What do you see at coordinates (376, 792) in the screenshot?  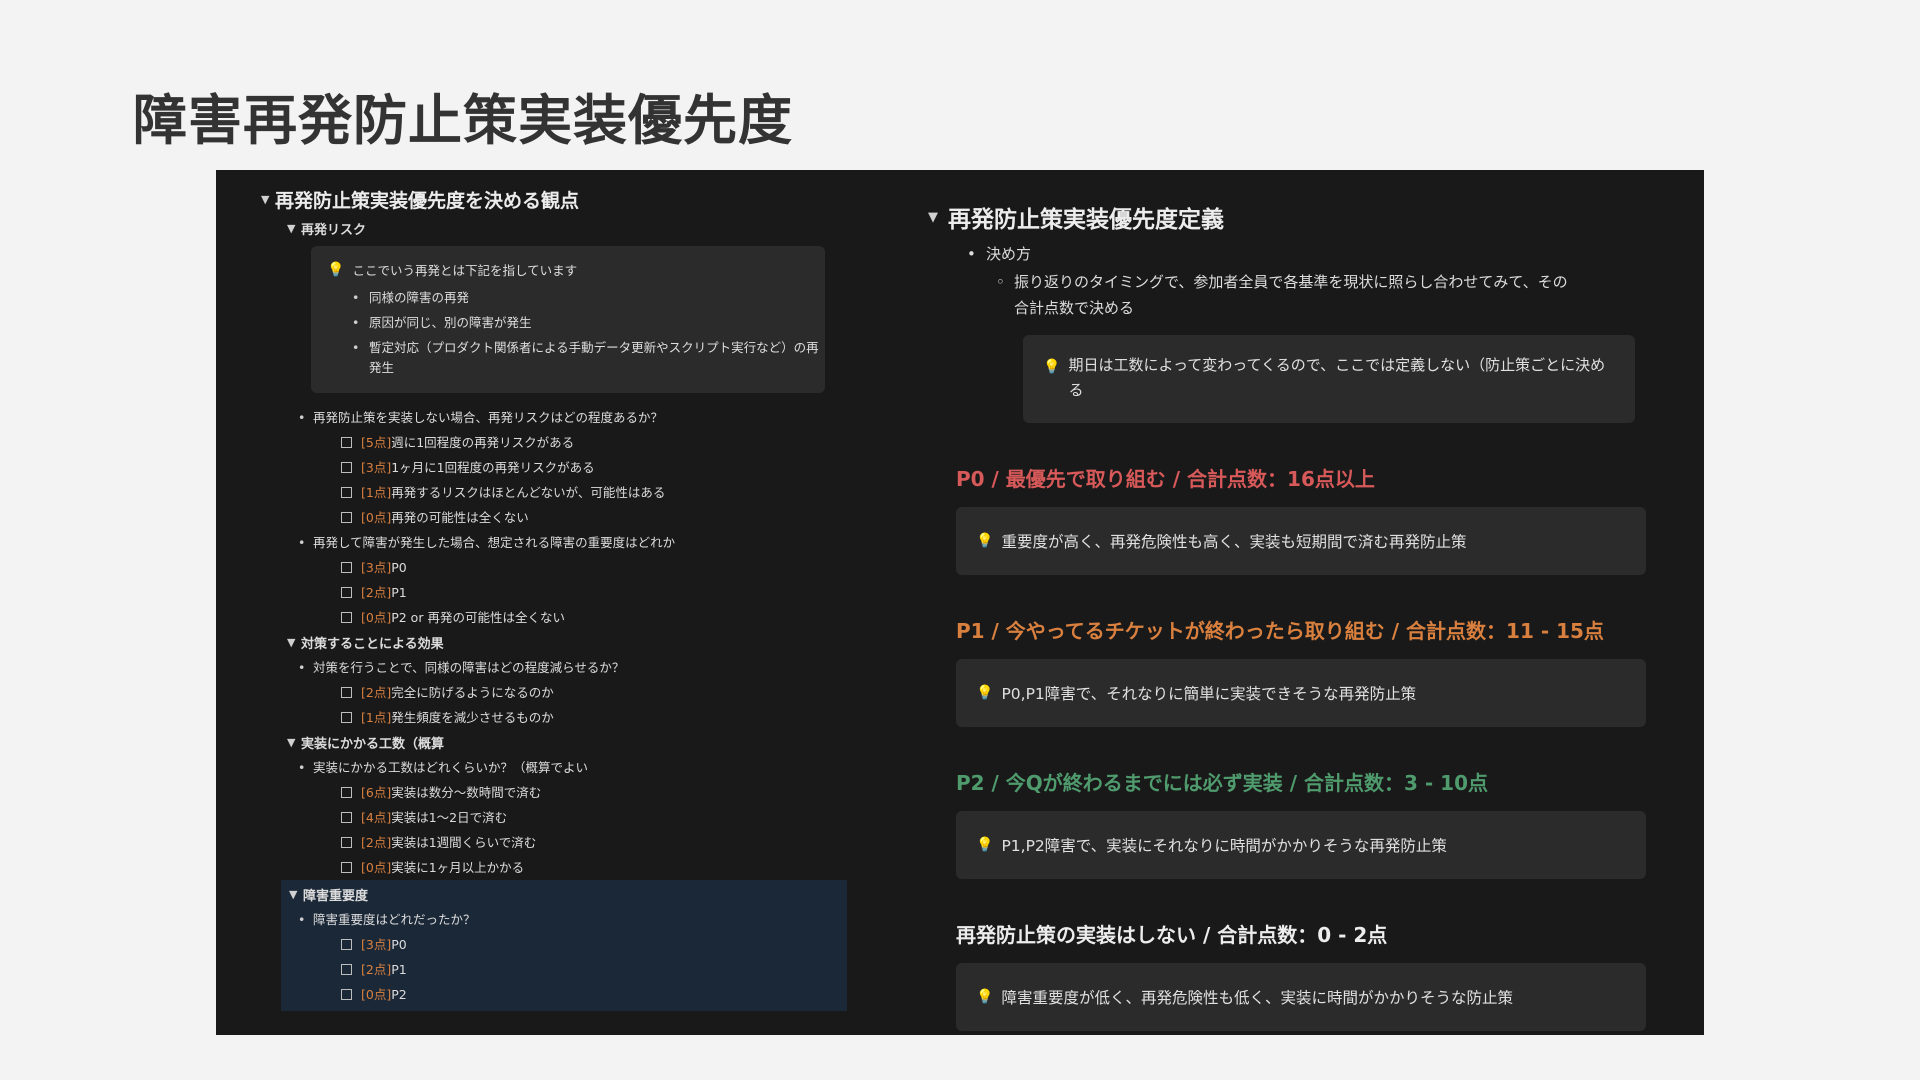 I see `points-label: [6点]` at bounding box center [376, 792].